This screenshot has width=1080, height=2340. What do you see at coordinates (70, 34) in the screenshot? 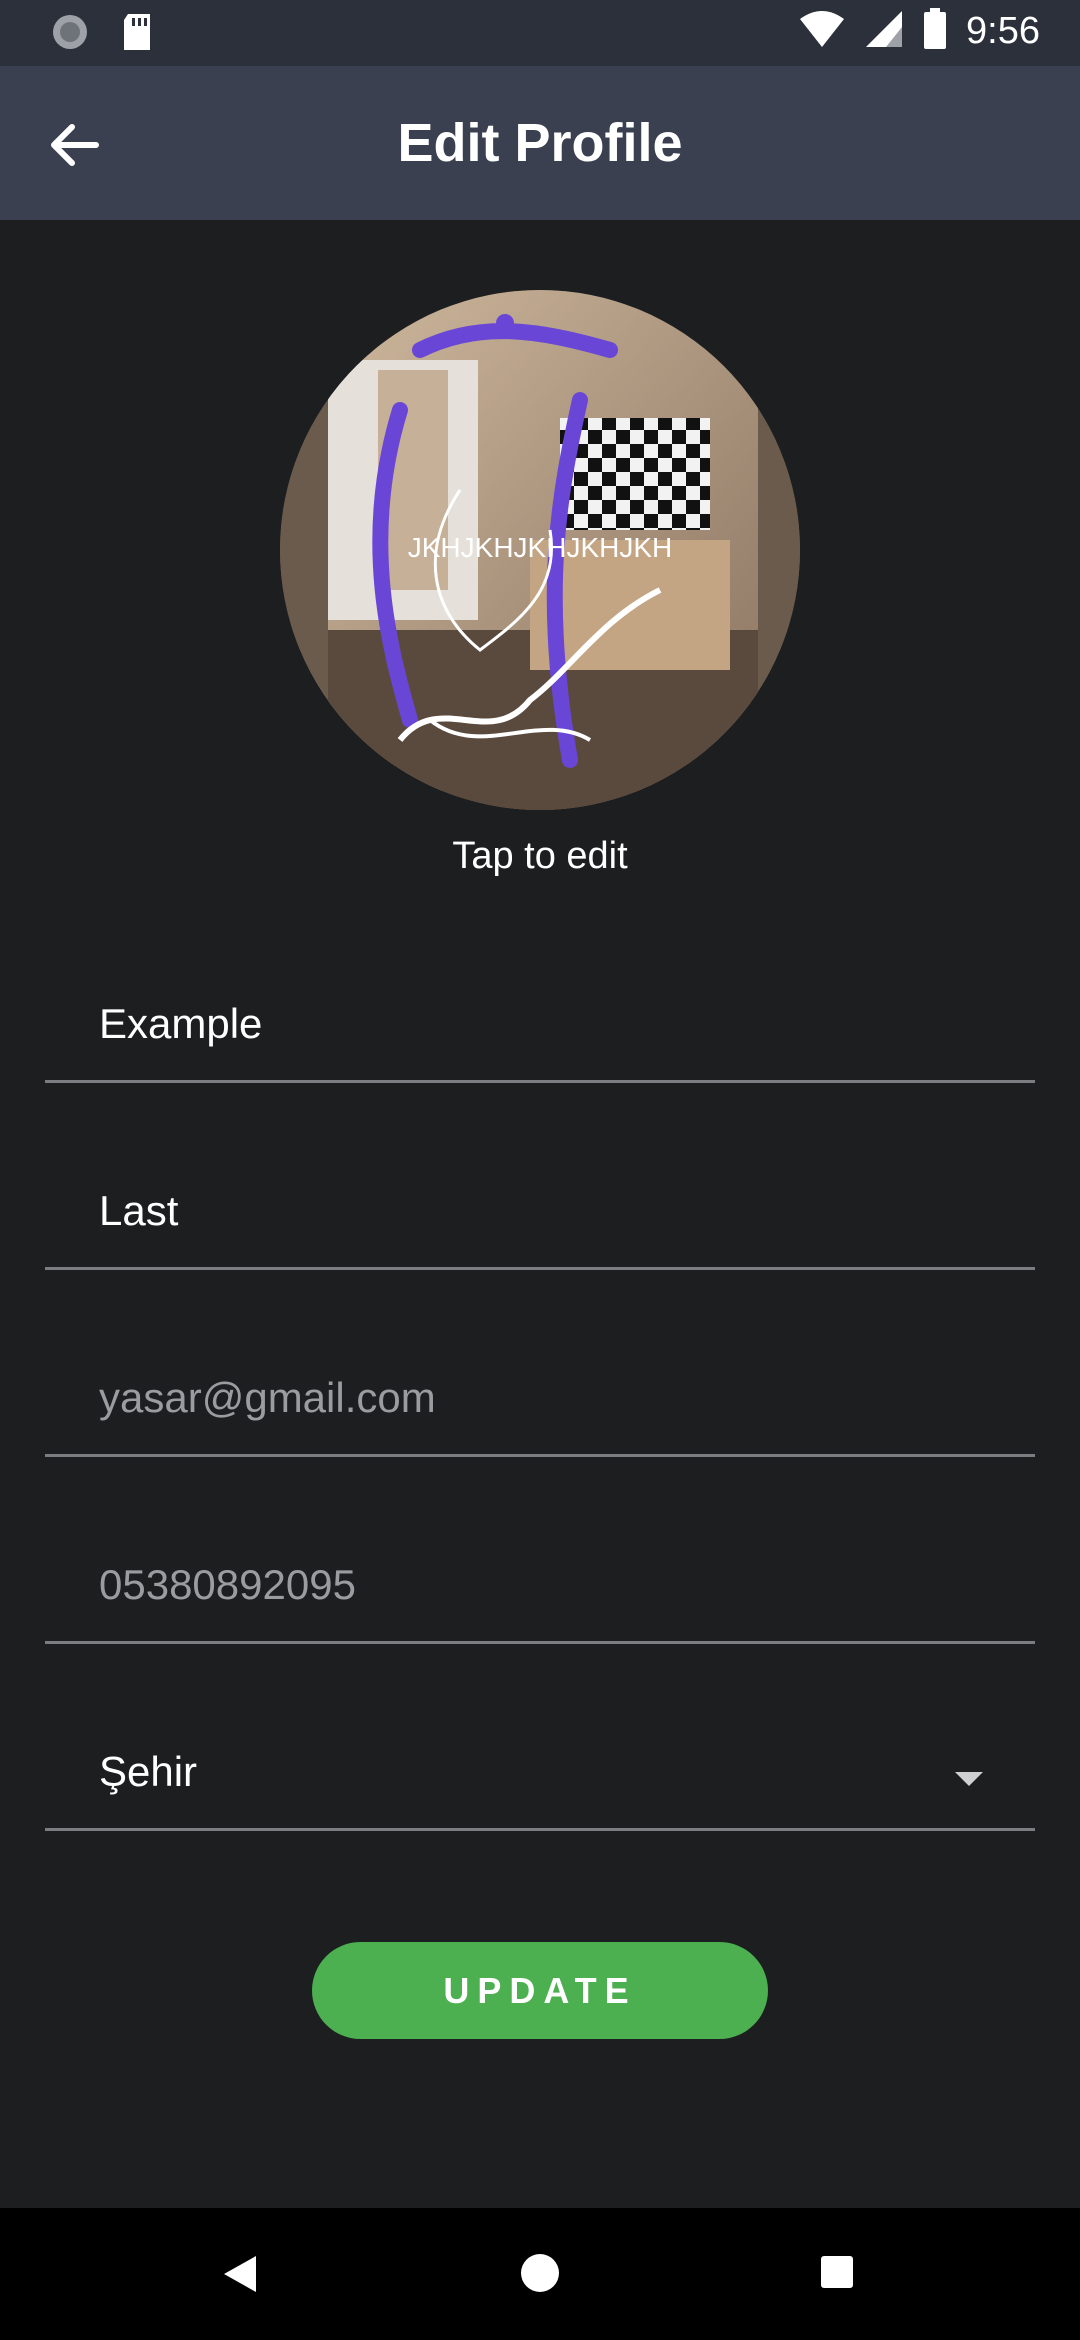
I see `sync-icon` at bounding box center [70, 34].